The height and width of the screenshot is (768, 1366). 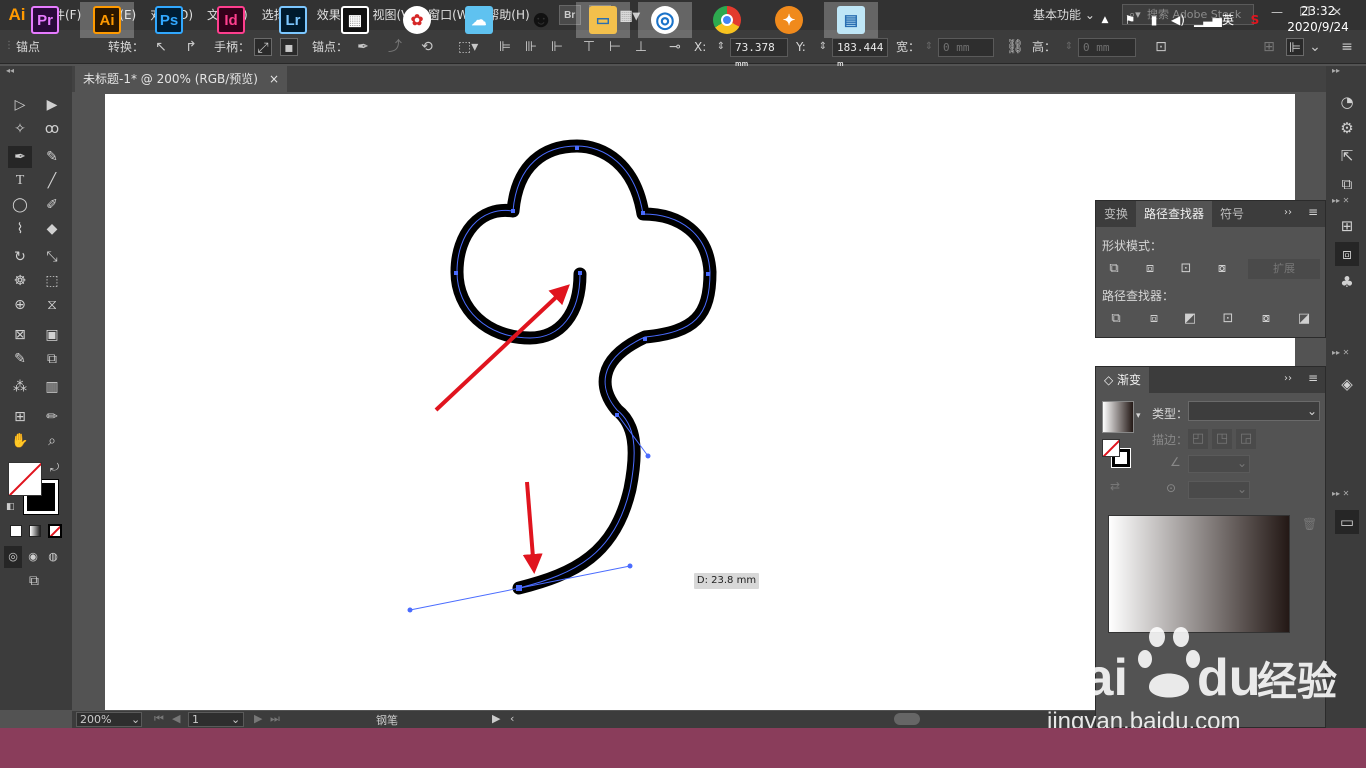 What do you see at coordinates (1336, 70) in the screenshot?
I see `dock-collapse-icon: ▸▸` at bounding box center [1336, 70].